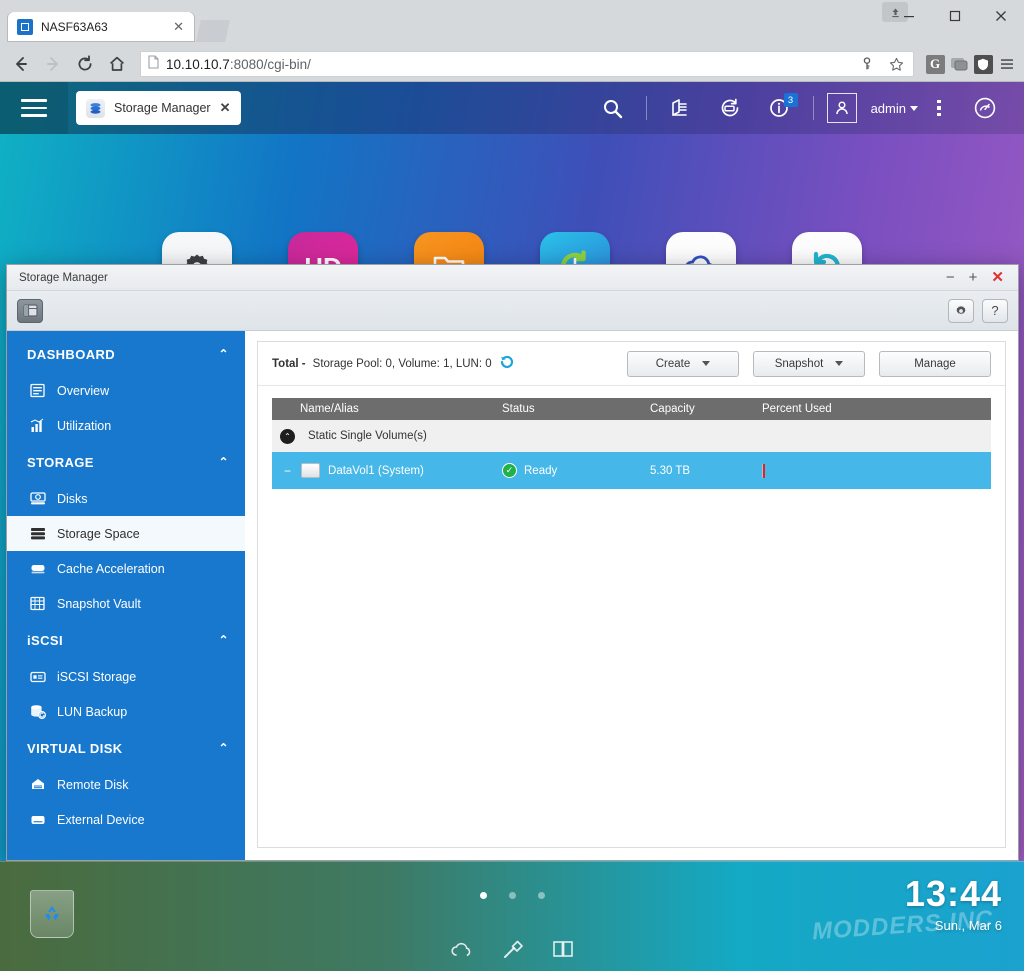  Describe the element at coordinates (98, 533) in the screenshot. I see `sidebar-item-label: Storage Space` at that location.